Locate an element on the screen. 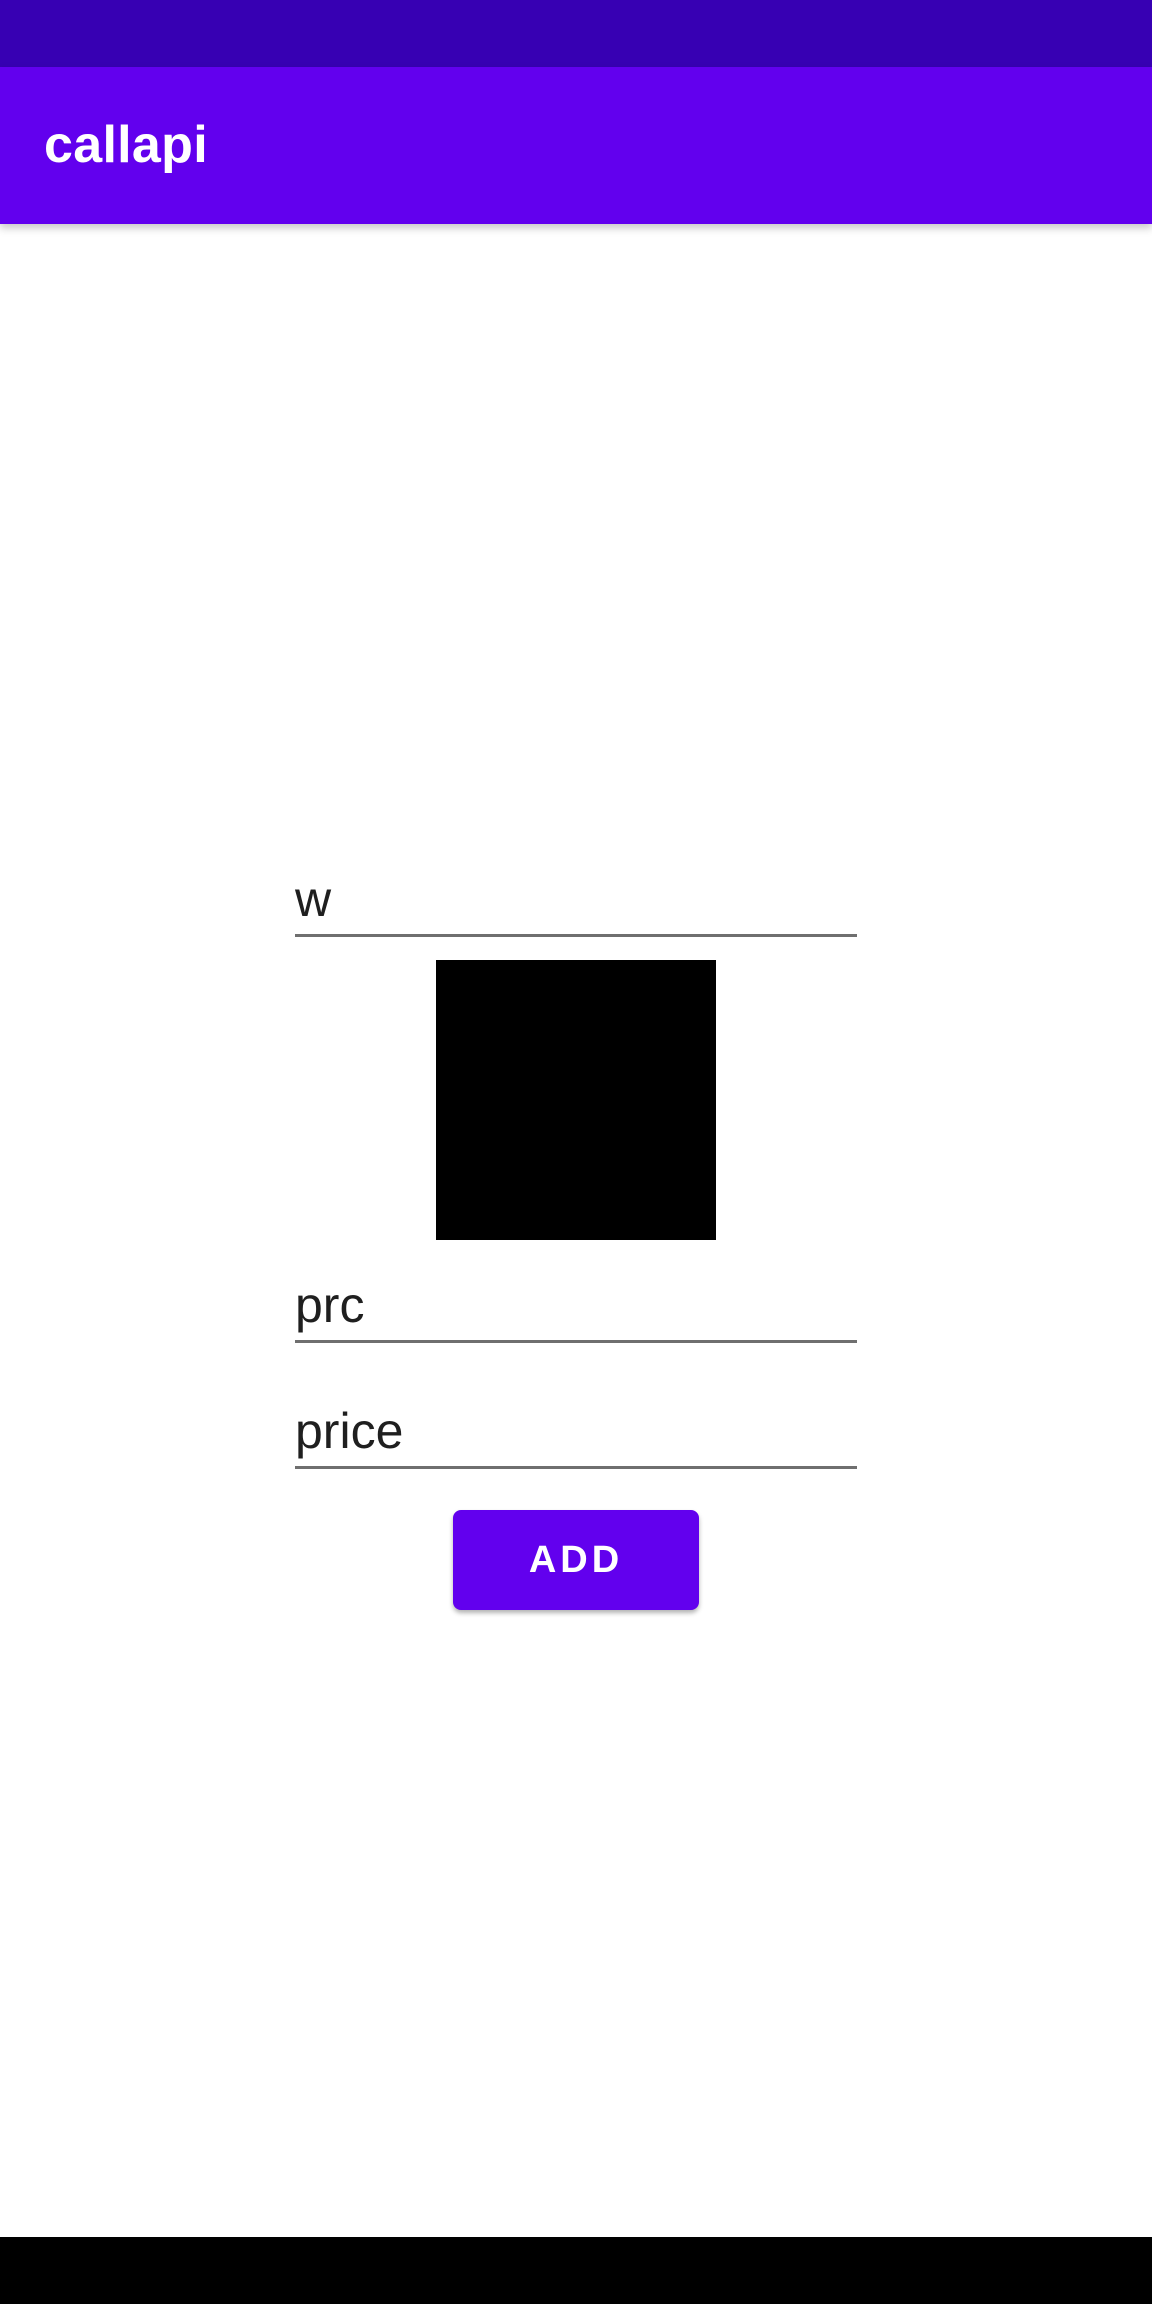  prc-input-value: prc is located at coordinates (330, 1305).